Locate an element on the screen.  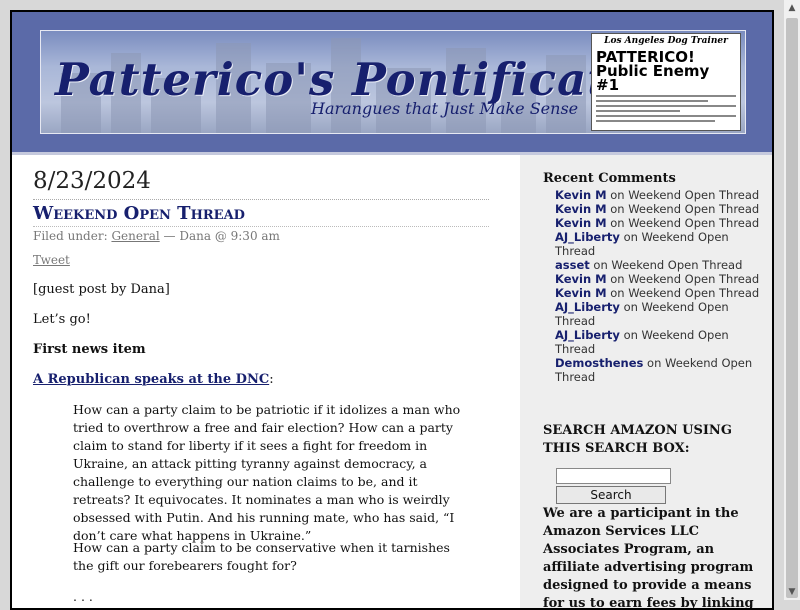
recent-comment-item: asset on Weekend Open Thread is located at coordinates (657, 265).